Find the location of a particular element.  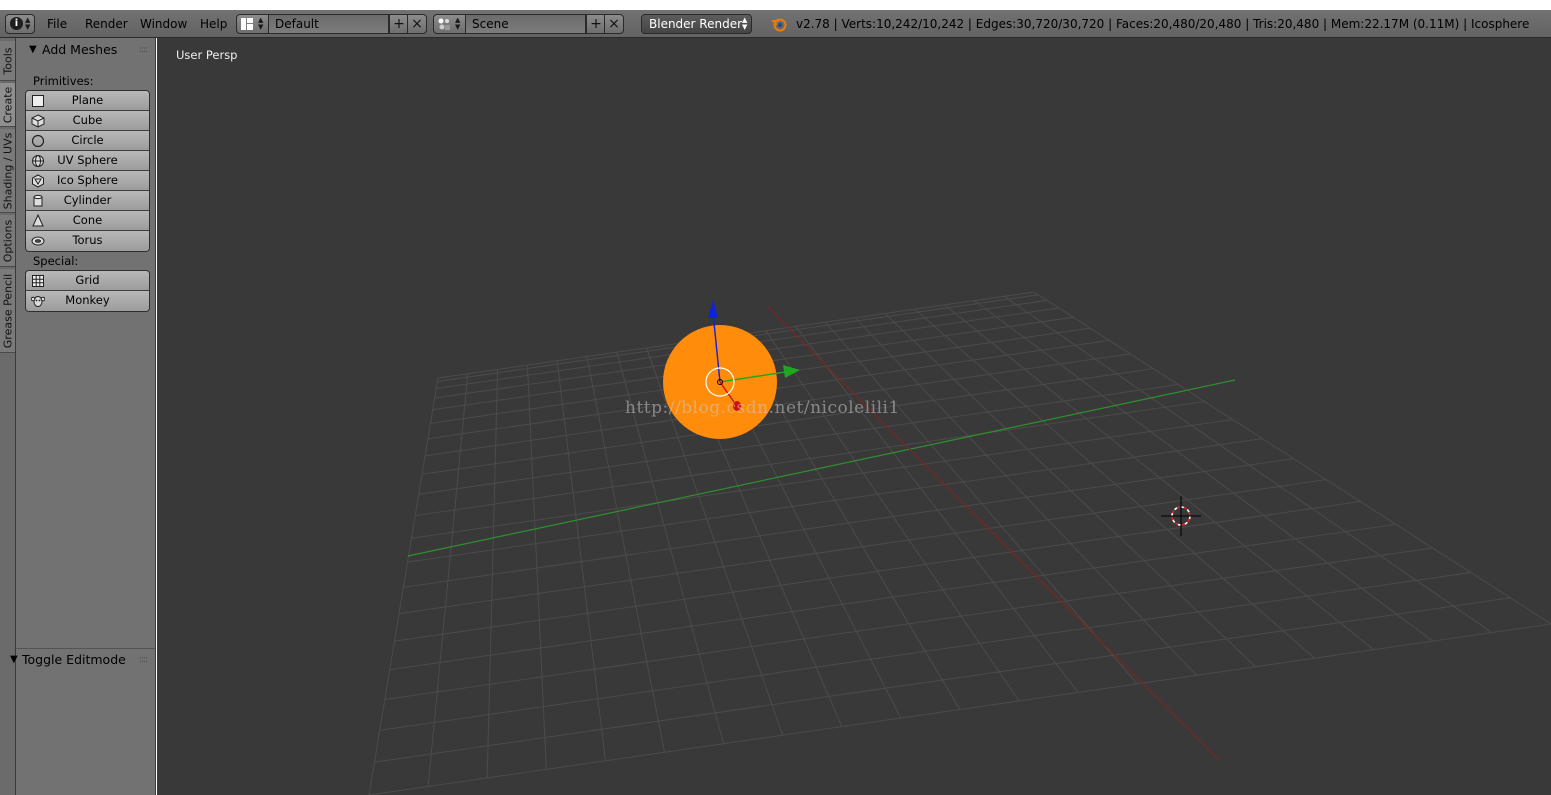

cylinder-icon is located at coordinates (38, 200).